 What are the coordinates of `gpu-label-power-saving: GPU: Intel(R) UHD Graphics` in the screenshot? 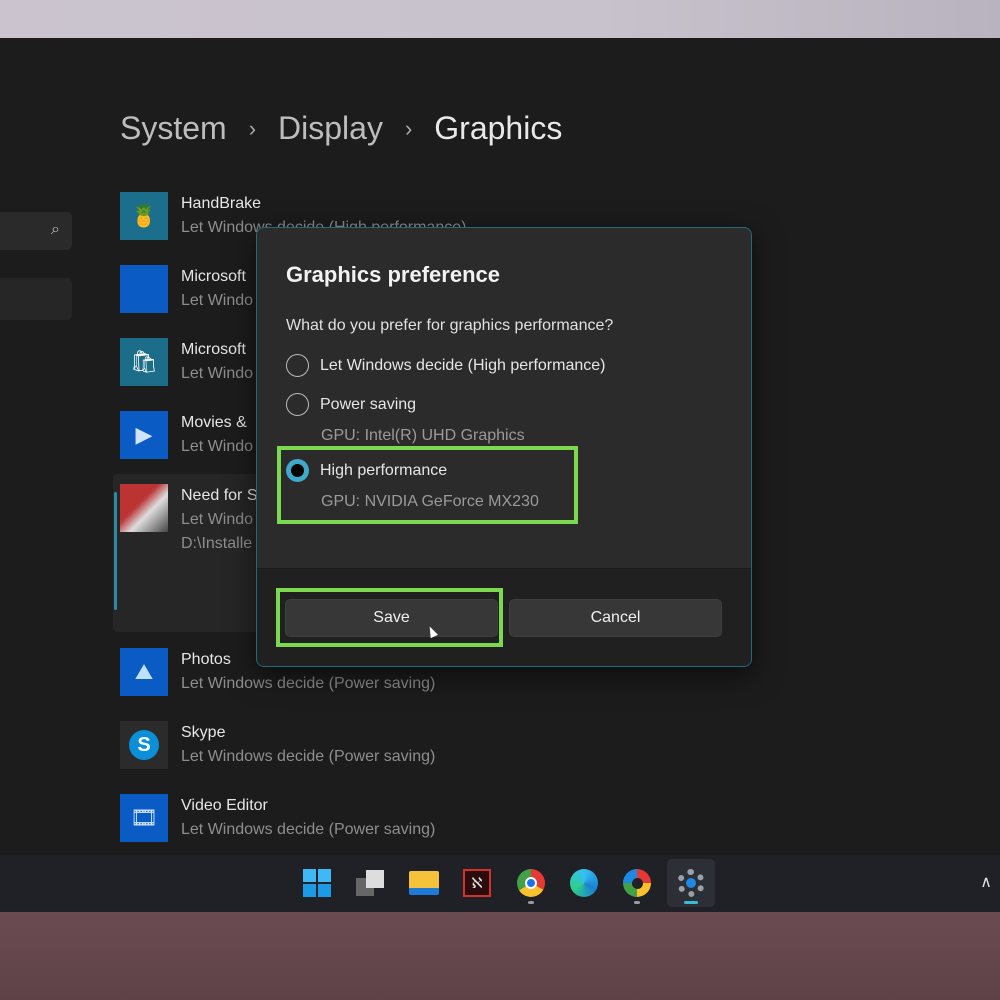 It's located at (423, 435).